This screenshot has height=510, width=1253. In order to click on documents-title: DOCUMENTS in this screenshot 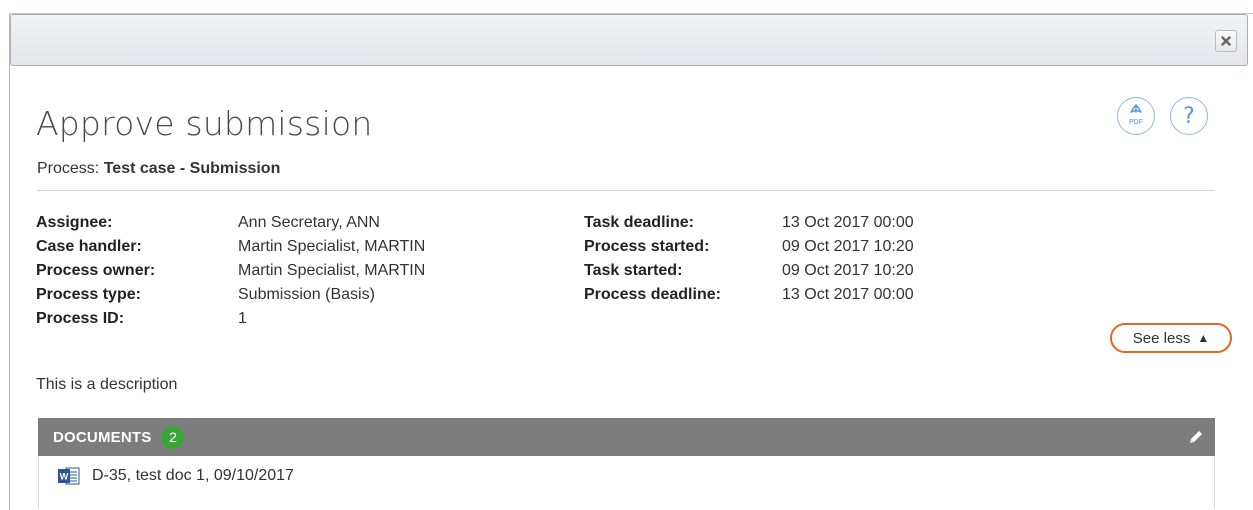, I will do `click(102, 437)`.